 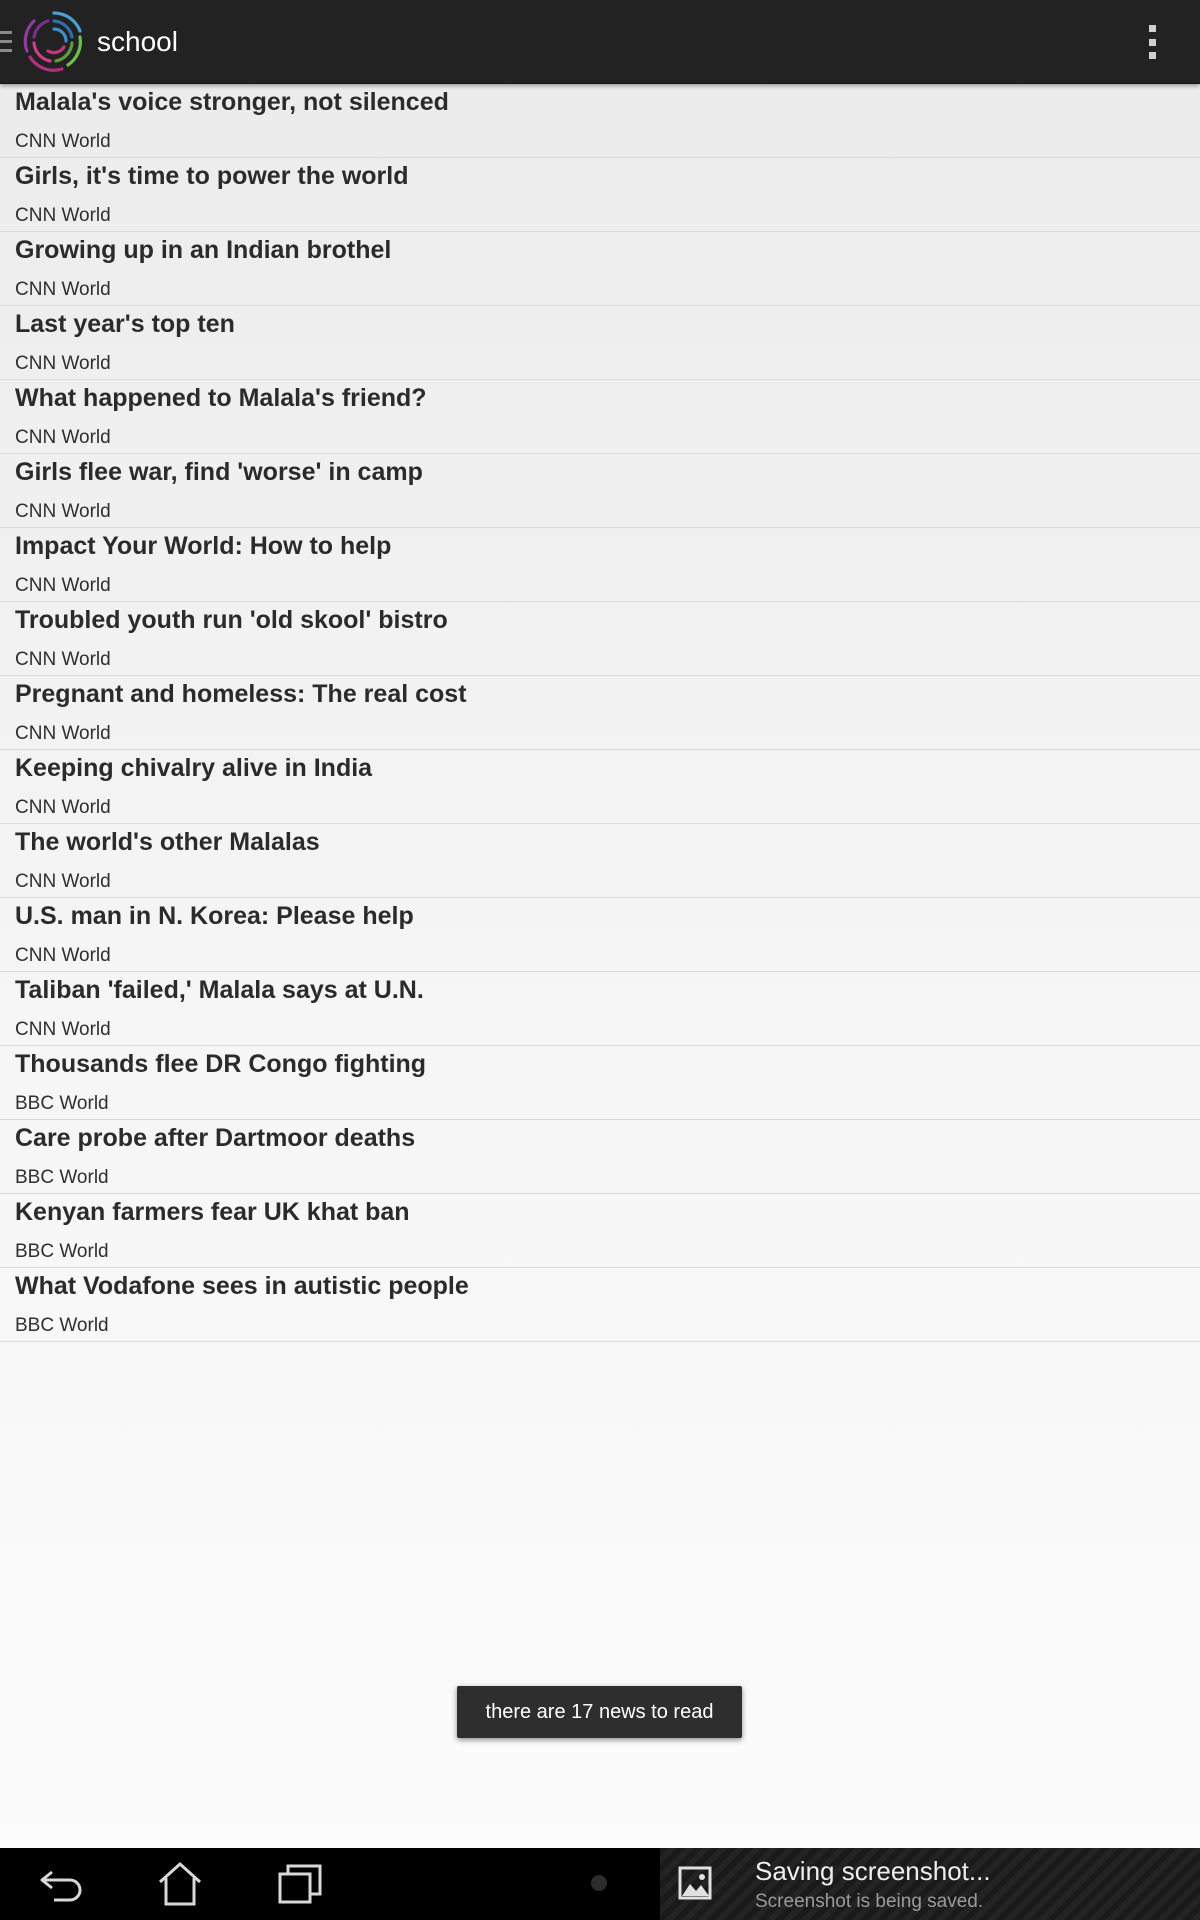 I want to click on list-item: Last year's top ten CNN World, so click(x=600, y=343).